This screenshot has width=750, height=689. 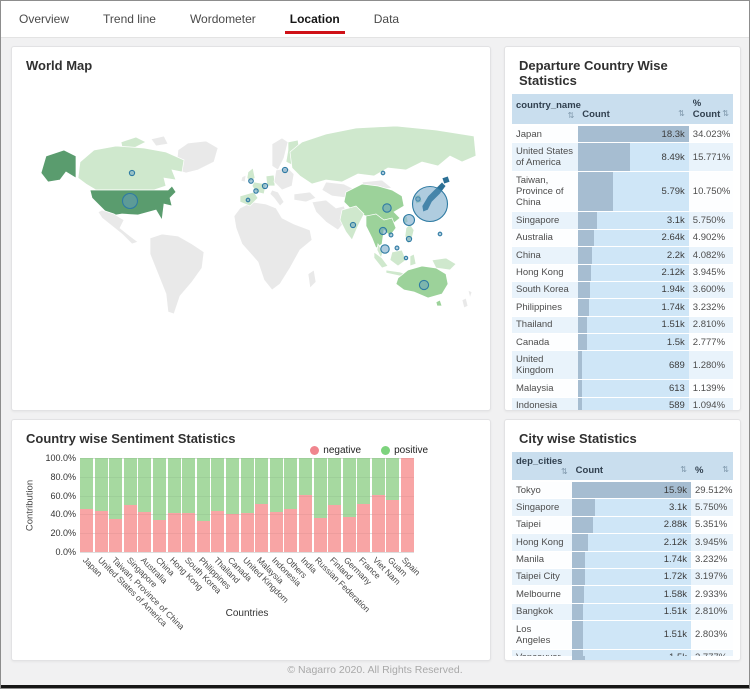 What do you see at coordinates (622, 342) in the screenshot?
I see `table-row: Canada 1.5k 2.777%` at bounding box center [622, 342].